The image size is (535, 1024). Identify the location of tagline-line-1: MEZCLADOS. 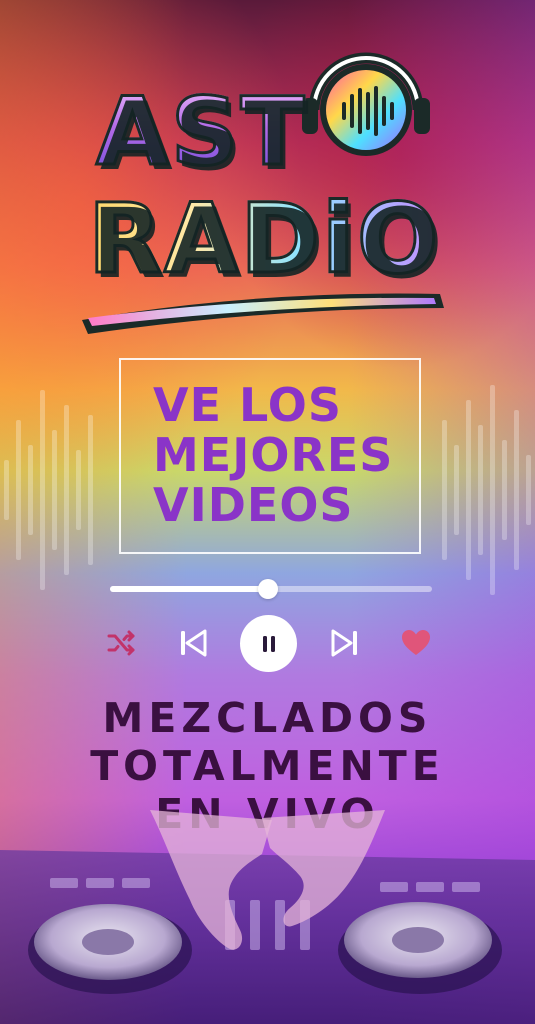
(267, 718).